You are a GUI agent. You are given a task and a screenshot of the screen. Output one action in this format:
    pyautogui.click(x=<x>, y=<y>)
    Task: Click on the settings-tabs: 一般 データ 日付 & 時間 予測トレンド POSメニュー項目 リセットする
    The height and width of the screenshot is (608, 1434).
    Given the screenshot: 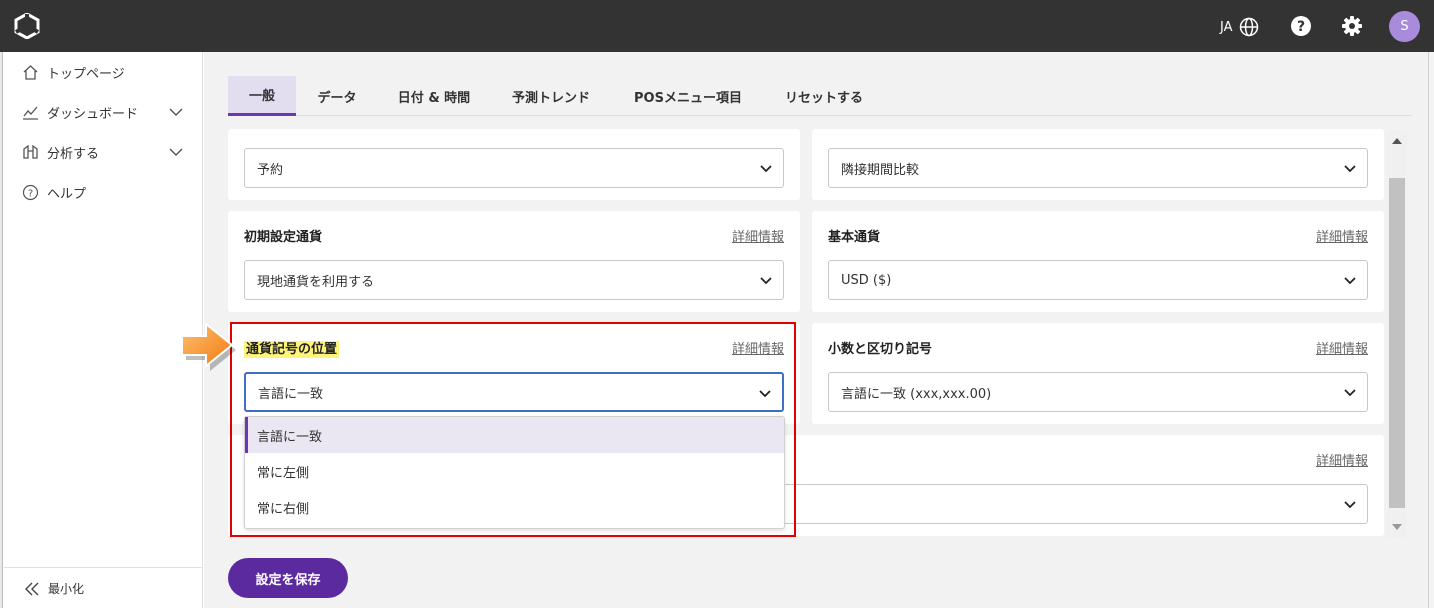 What is the action you would take?
    pyautogui.click(x=820, y=96)
    